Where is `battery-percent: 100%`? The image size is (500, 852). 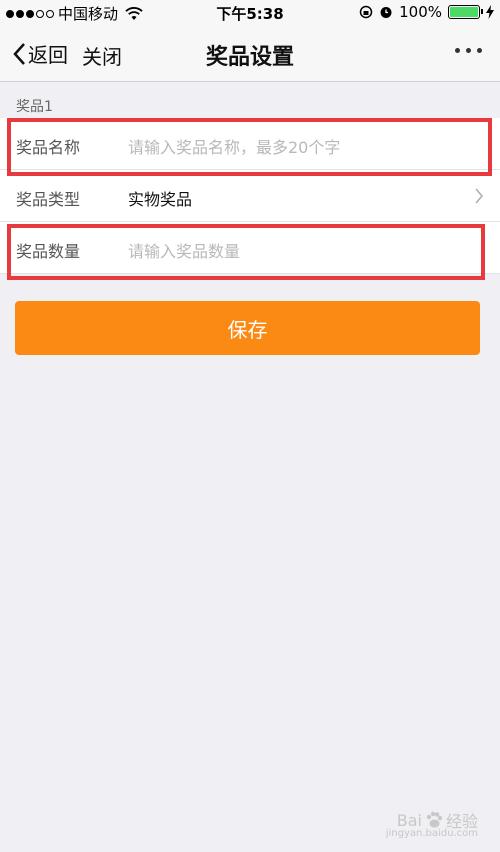
battery-percent: 100% is located at coordinates (420, 12).